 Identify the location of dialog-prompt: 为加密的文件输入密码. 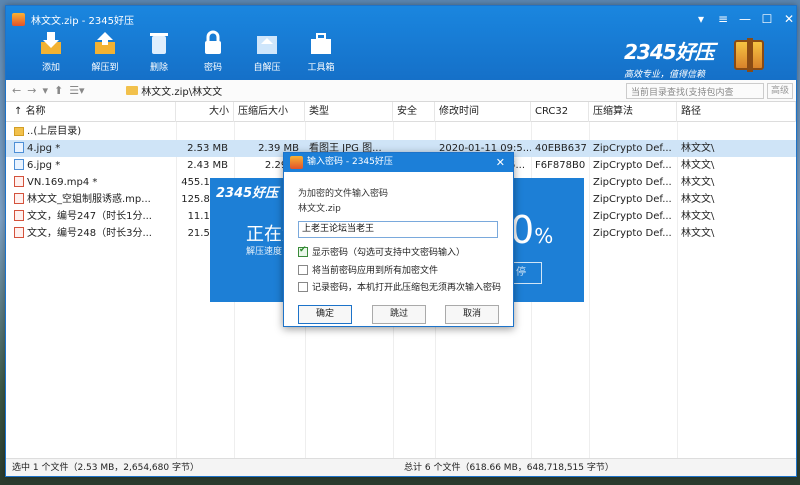
(343, 194).